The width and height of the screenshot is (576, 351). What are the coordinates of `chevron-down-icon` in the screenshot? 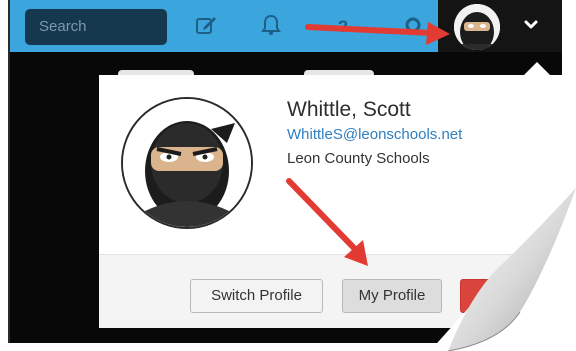 It's located at (531, 25).